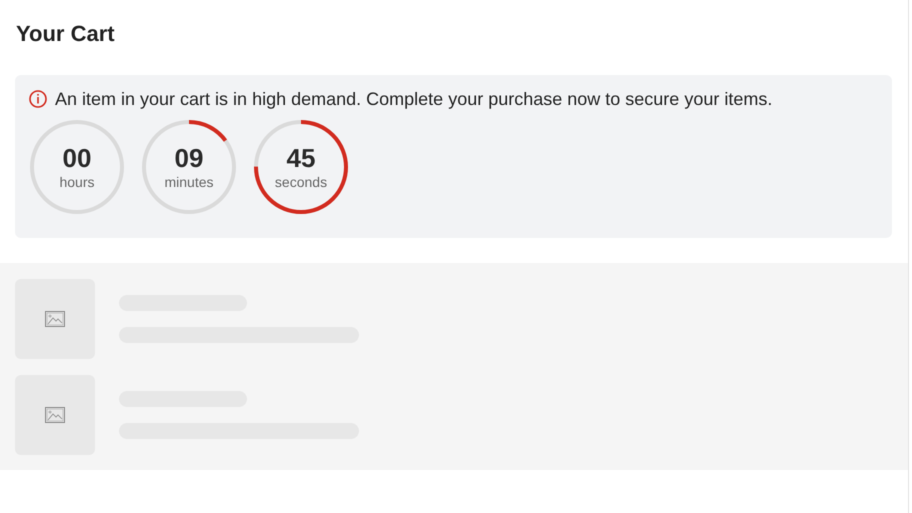  I want to click on timer-value: 00, so click(77, 158).